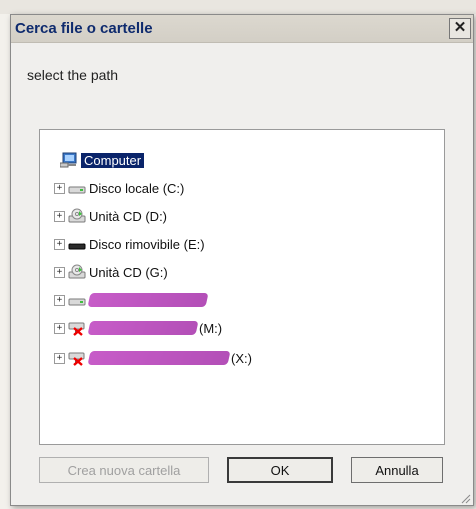 The image size is (476, 509). I want to click on ok-button: OK, so click(280, 470).